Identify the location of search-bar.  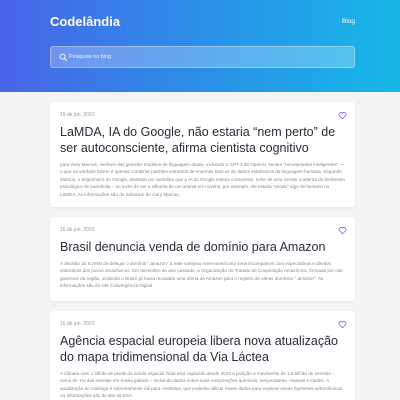
(202, 57).